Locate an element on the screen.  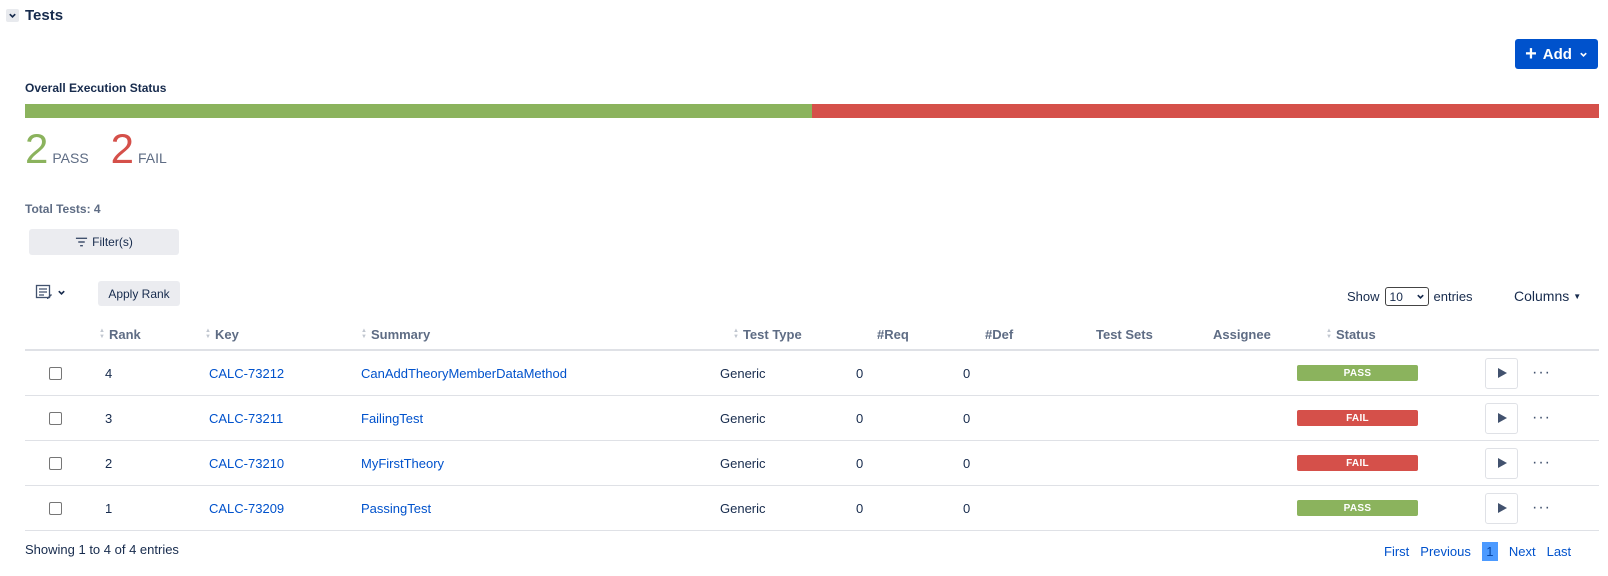
cell-key-link: CALC-73211 is located at coordinates (246, 418).